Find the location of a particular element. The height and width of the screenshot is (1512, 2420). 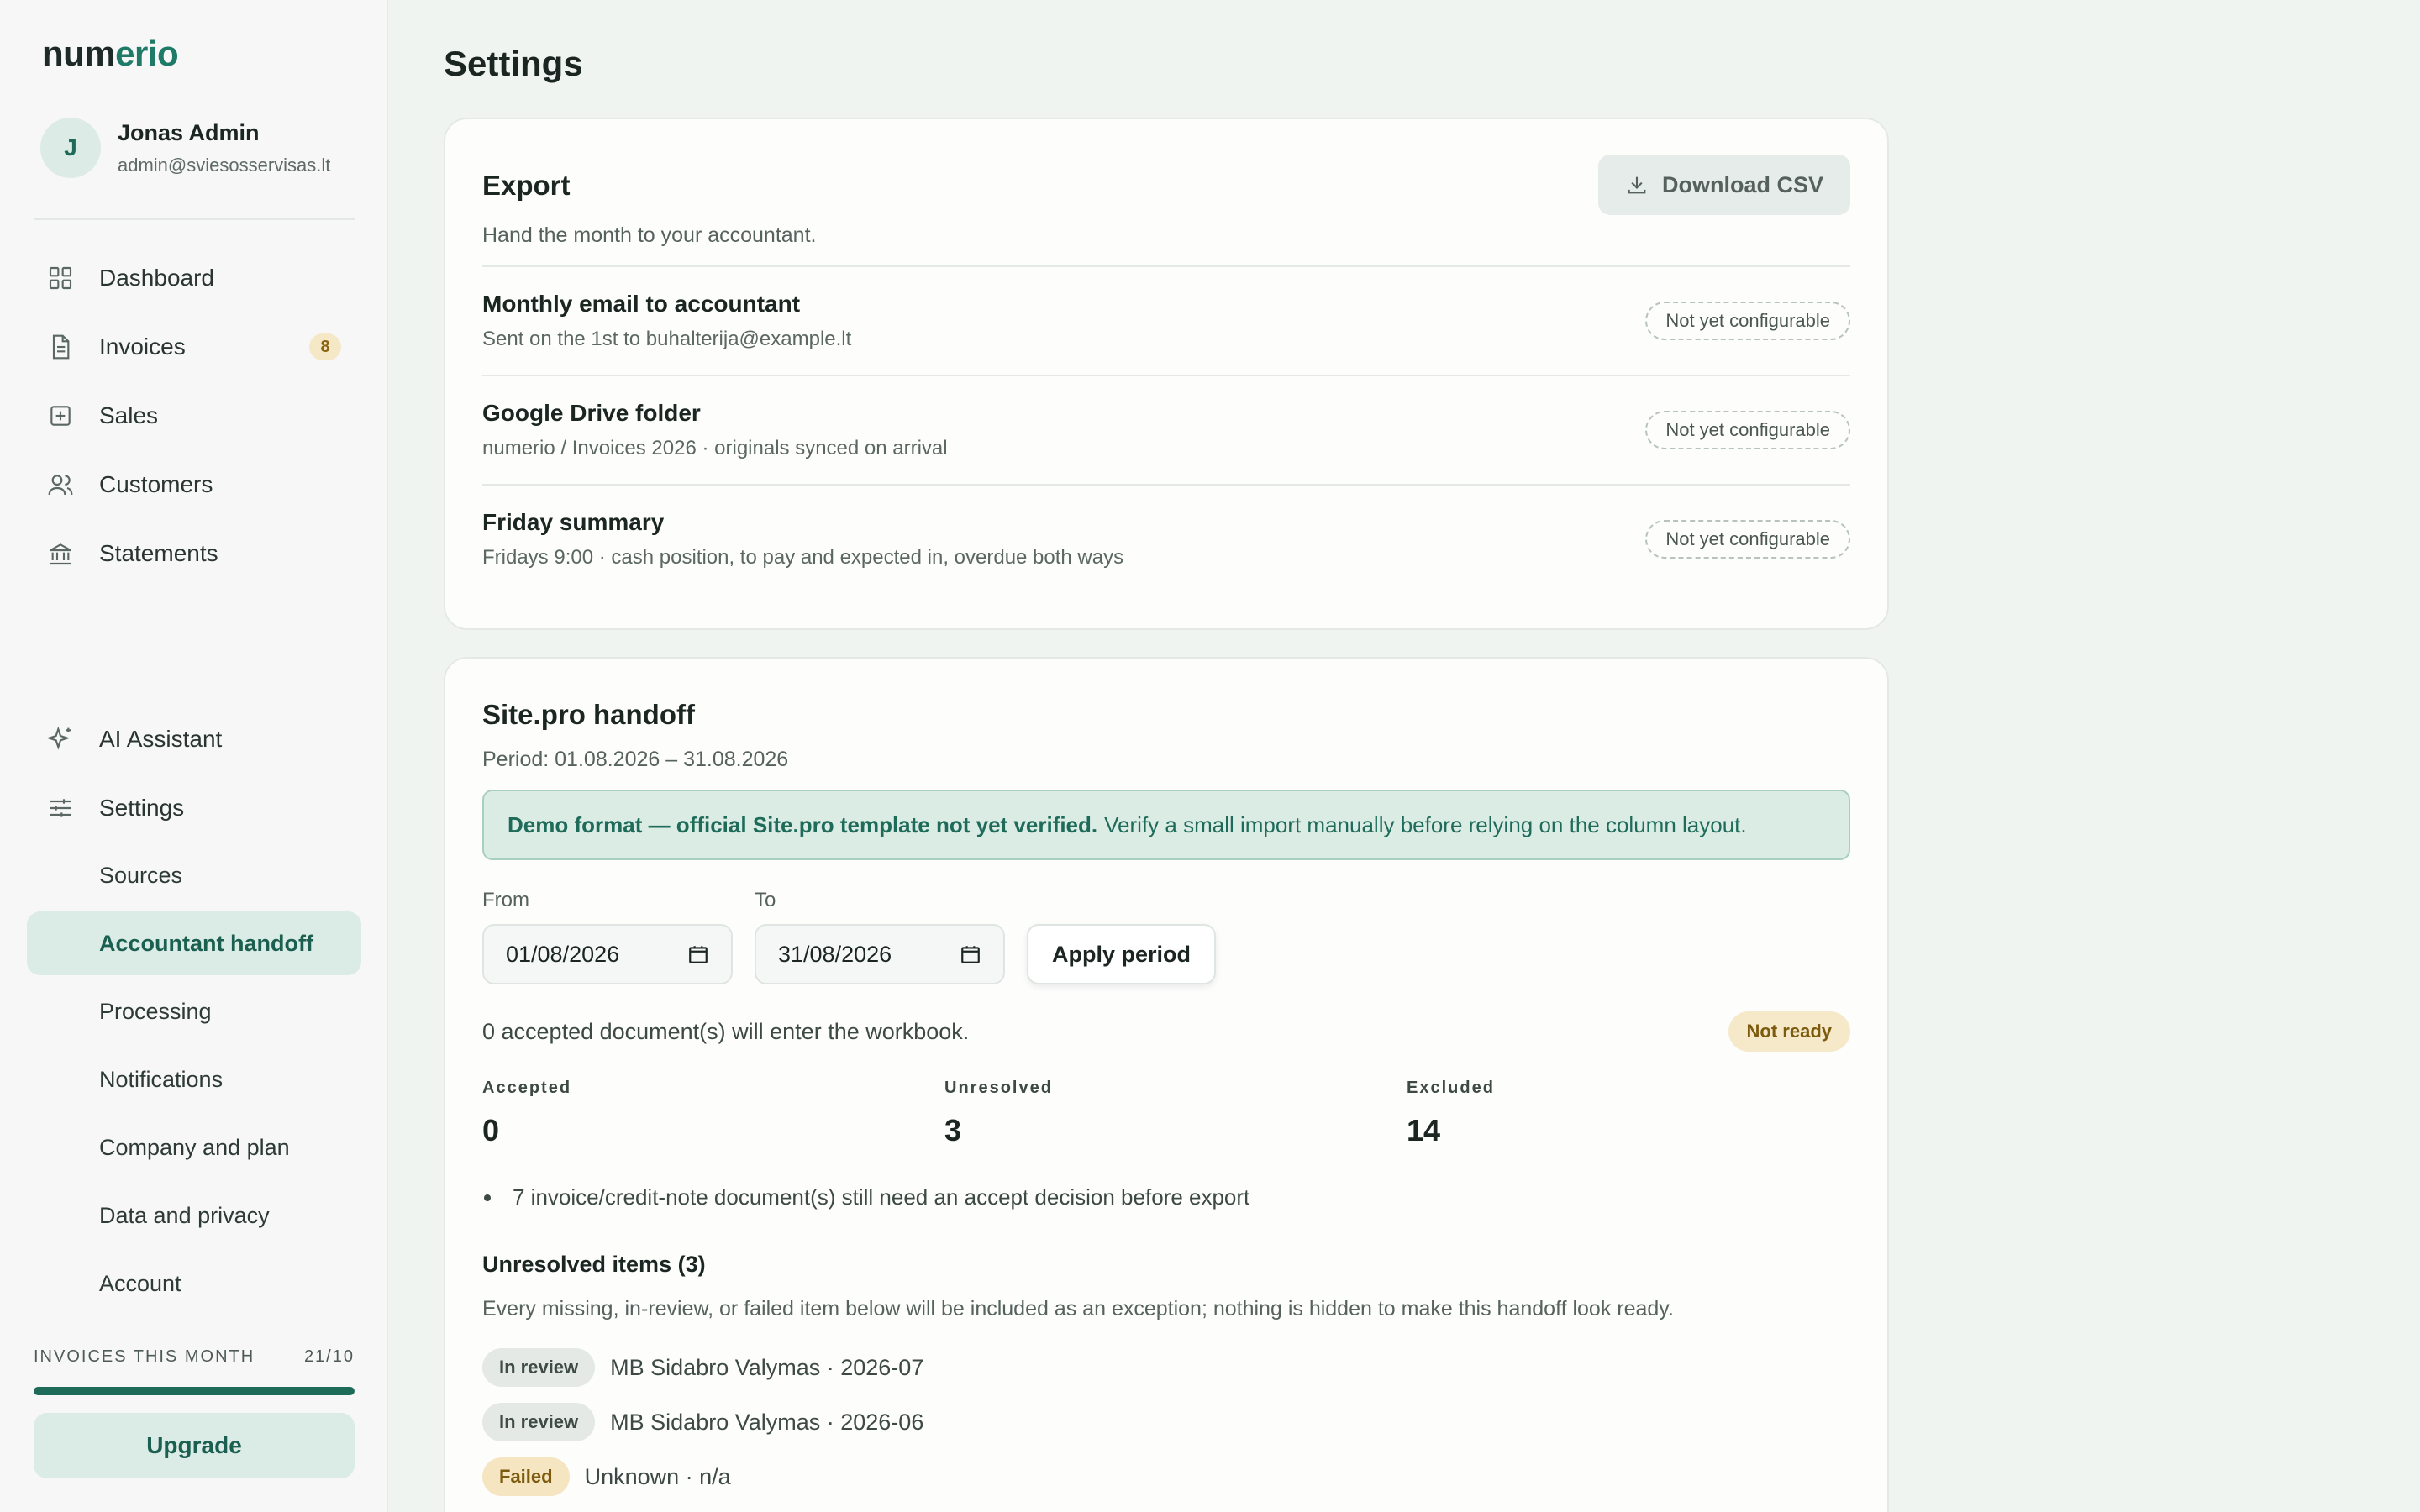

document-icon is located at coordinates (60, 346).